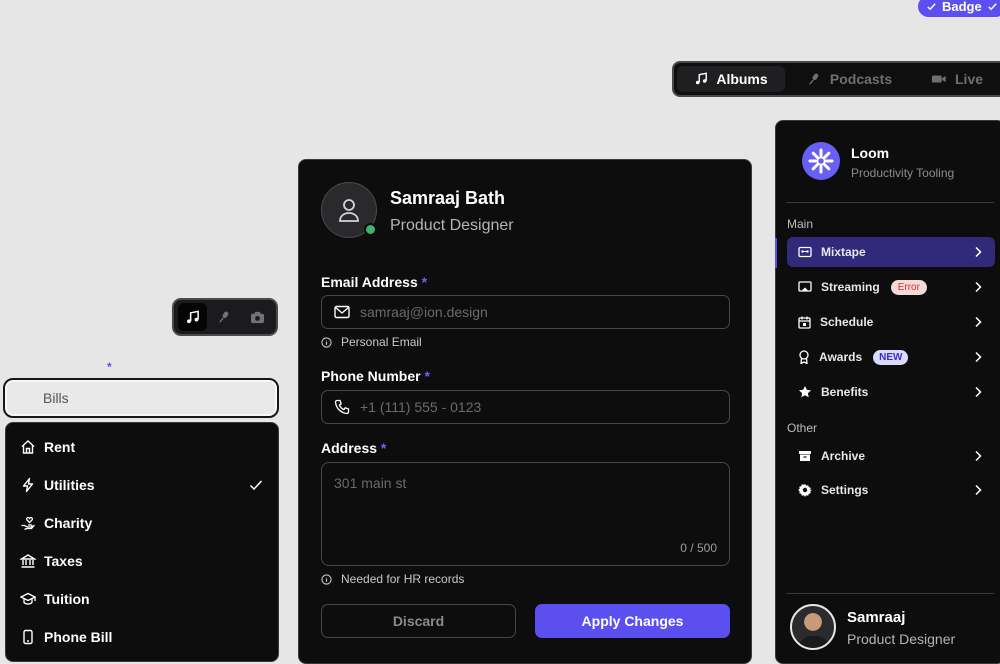 The height and width of the screenshot is (664, 1000). Describe the element at coordinates (28, 598) in the screenshot. I see `graduation-cap-icon` at that location.